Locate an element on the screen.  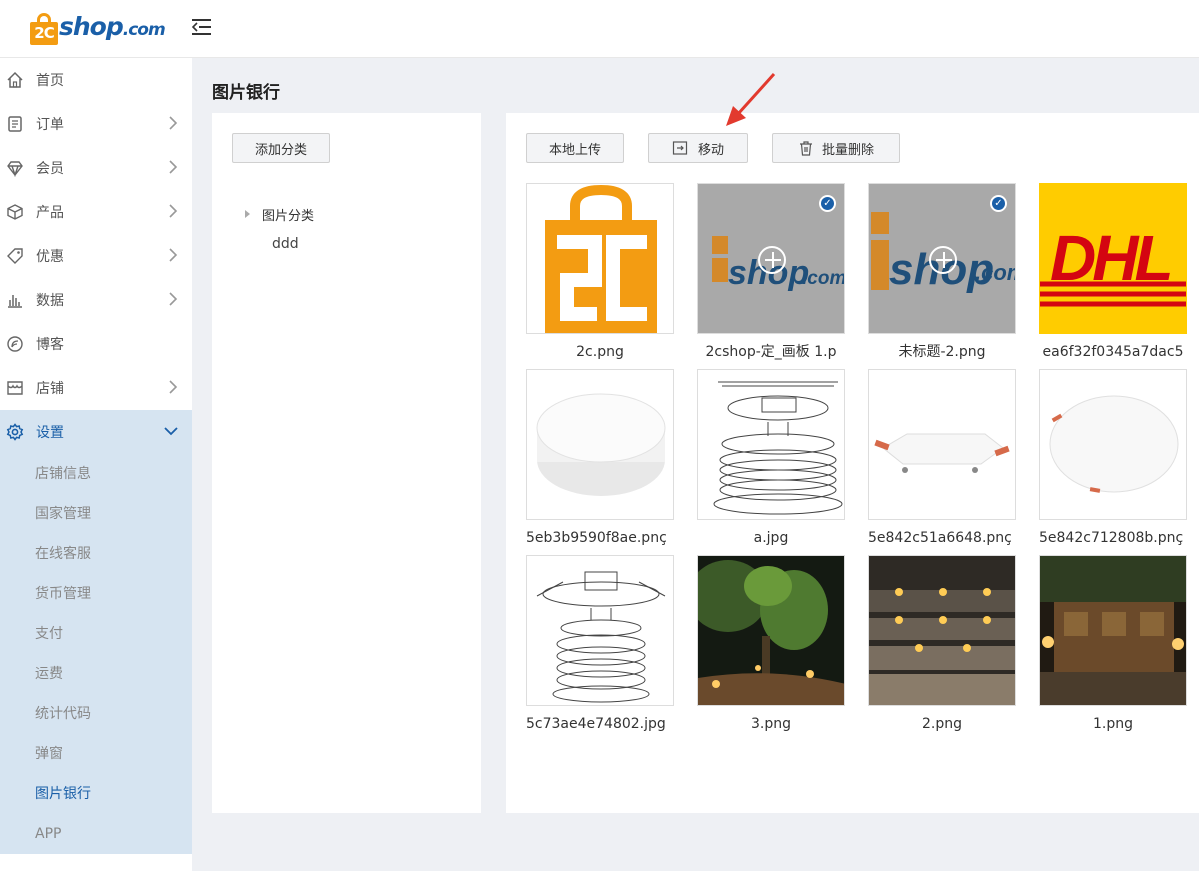
sidebar-item-settings: 设置 is located at coordinates (96, 432).